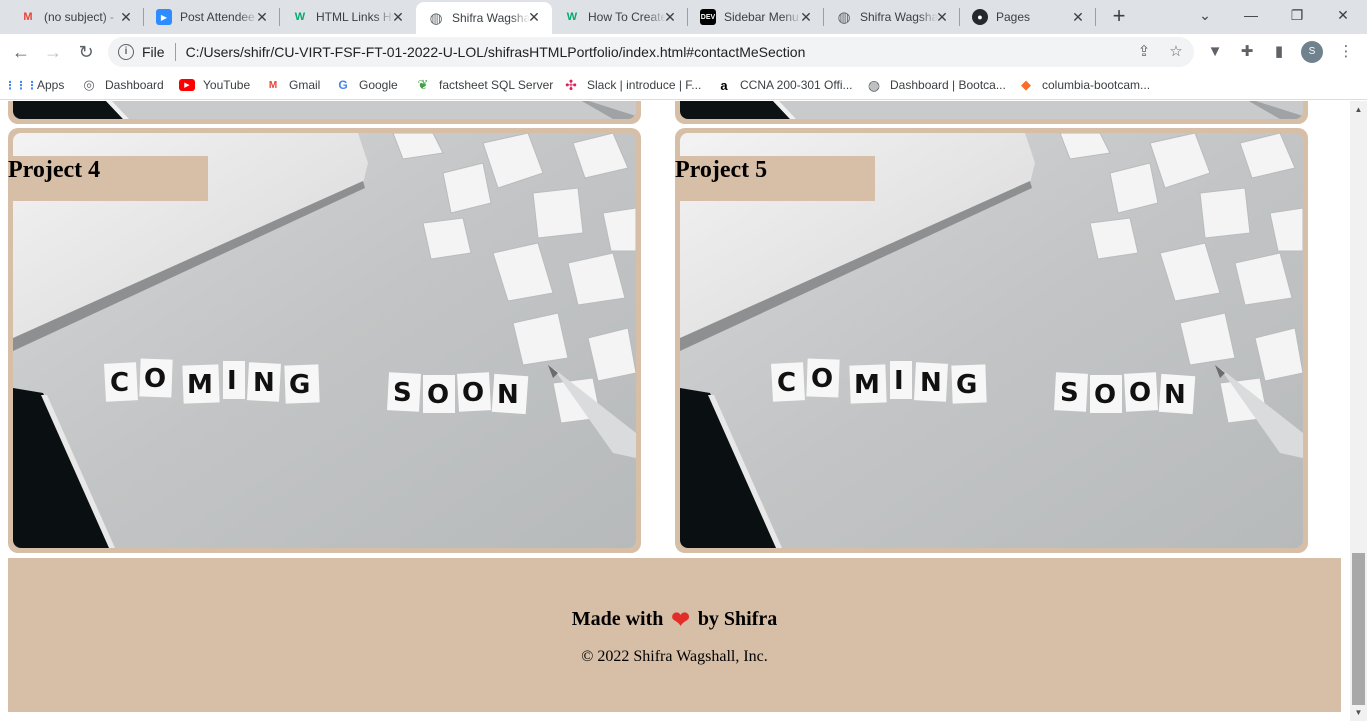  I want to click on scroll-up-arrow-icon: ▲, so click(1358, 109).